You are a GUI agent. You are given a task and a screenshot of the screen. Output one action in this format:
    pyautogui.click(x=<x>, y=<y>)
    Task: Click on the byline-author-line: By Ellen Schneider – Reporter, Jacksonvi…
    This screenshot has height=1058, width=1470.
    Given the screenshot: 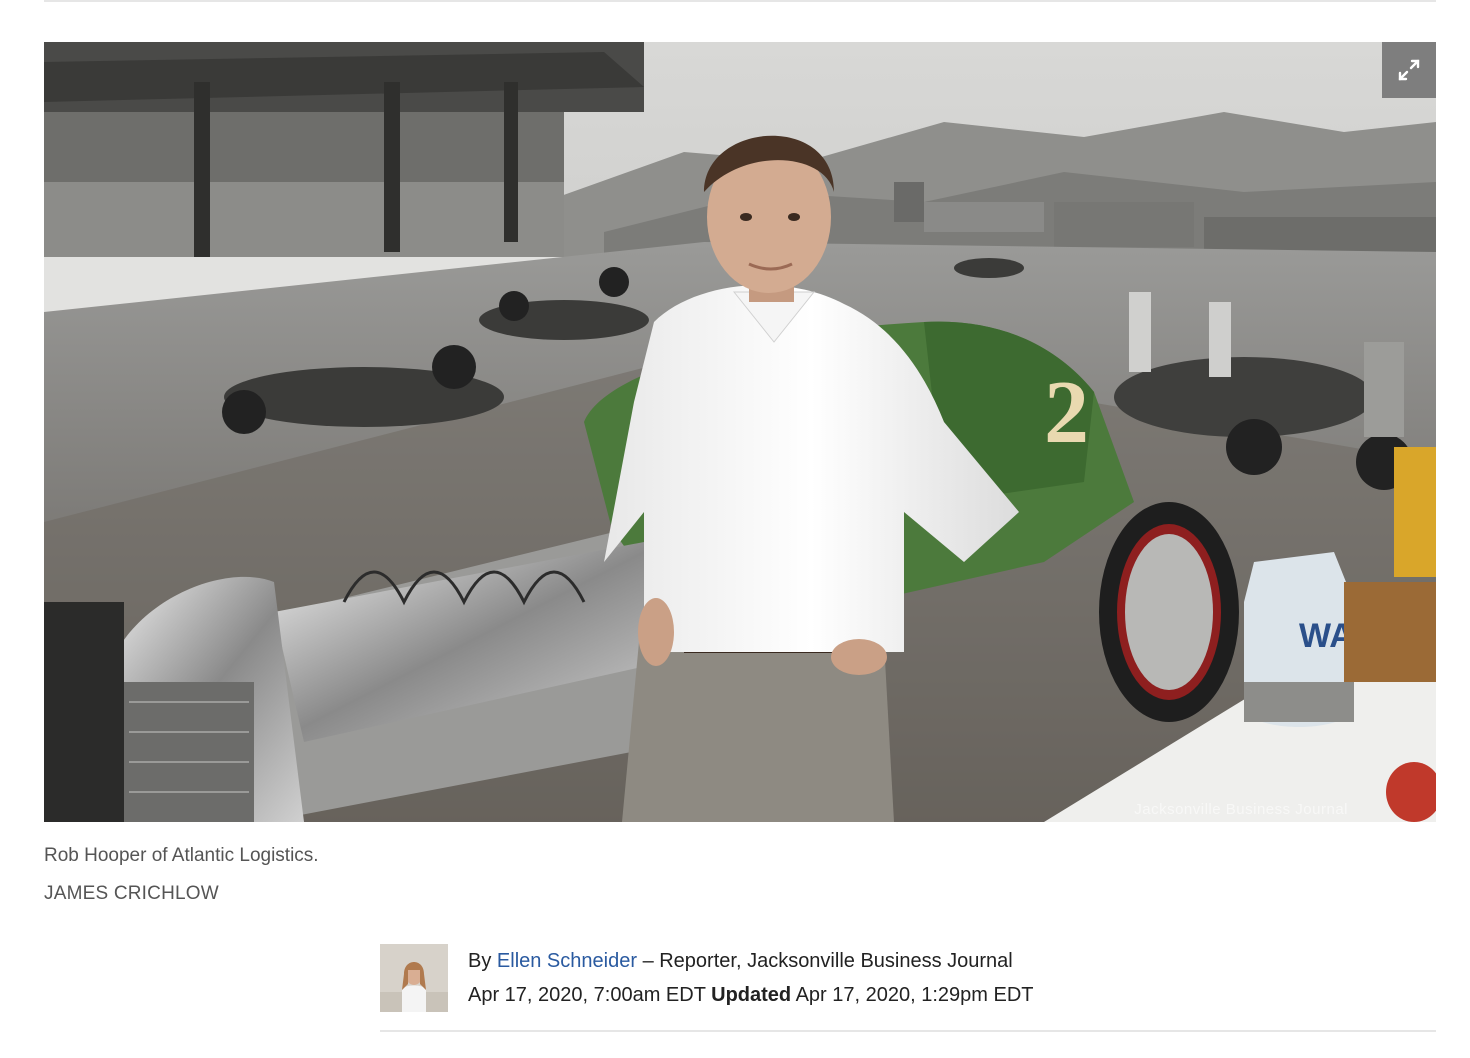 What is the action you would take?
    pyautogui.click(x=740, y=961)
    